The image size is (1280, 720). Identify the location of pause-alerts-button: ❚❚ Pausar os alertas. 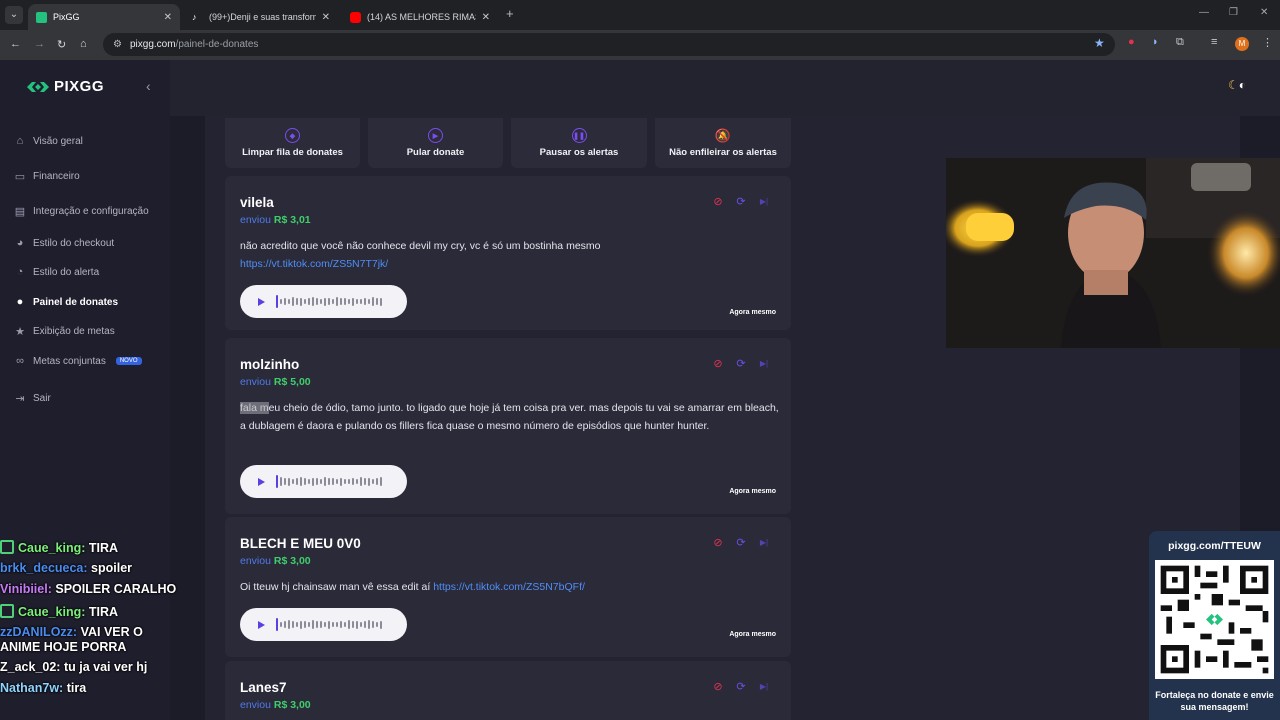
(579, 143).